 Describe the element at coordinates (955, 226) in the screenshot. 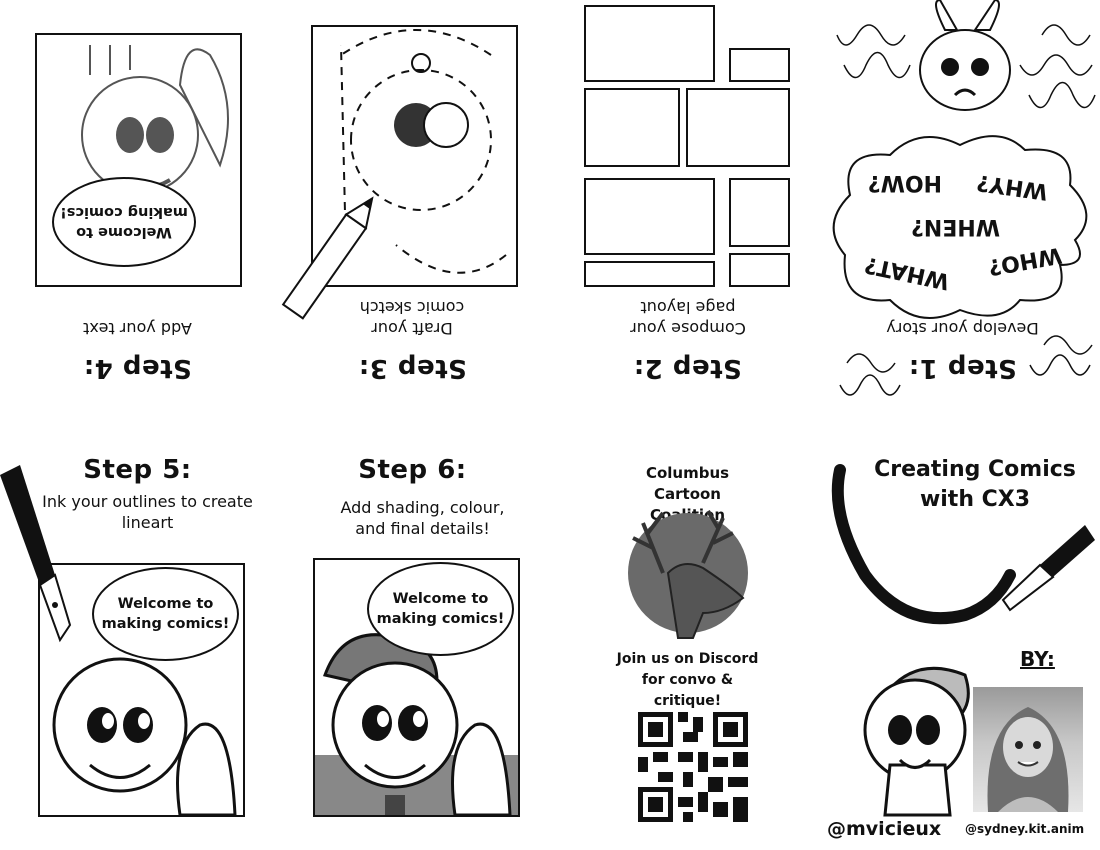

I see `thought-word-when: WHEN?` at that location.